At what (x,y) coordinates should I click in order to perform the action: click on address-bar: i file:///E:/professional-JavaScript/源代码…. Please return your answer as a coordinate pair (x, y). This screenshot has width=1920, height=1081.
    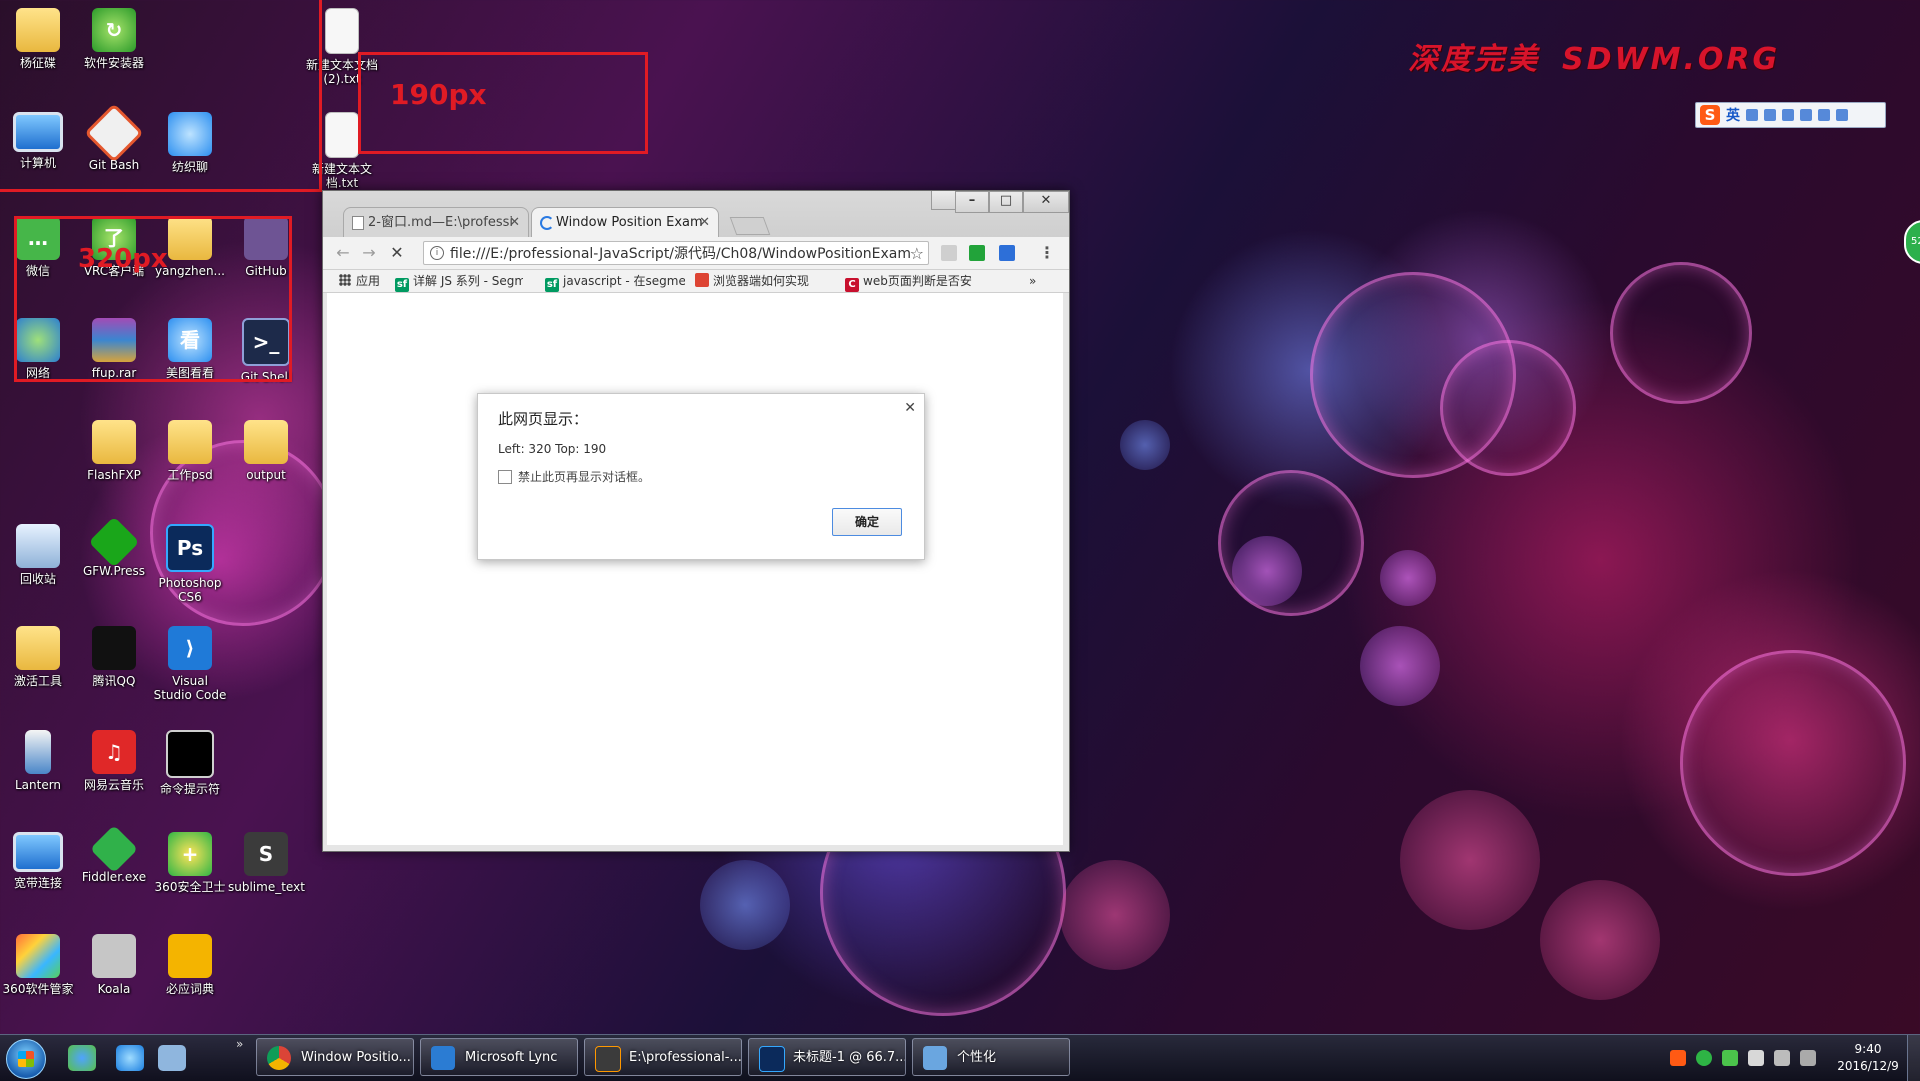
    Looking at the image, I should click on (676, 253).